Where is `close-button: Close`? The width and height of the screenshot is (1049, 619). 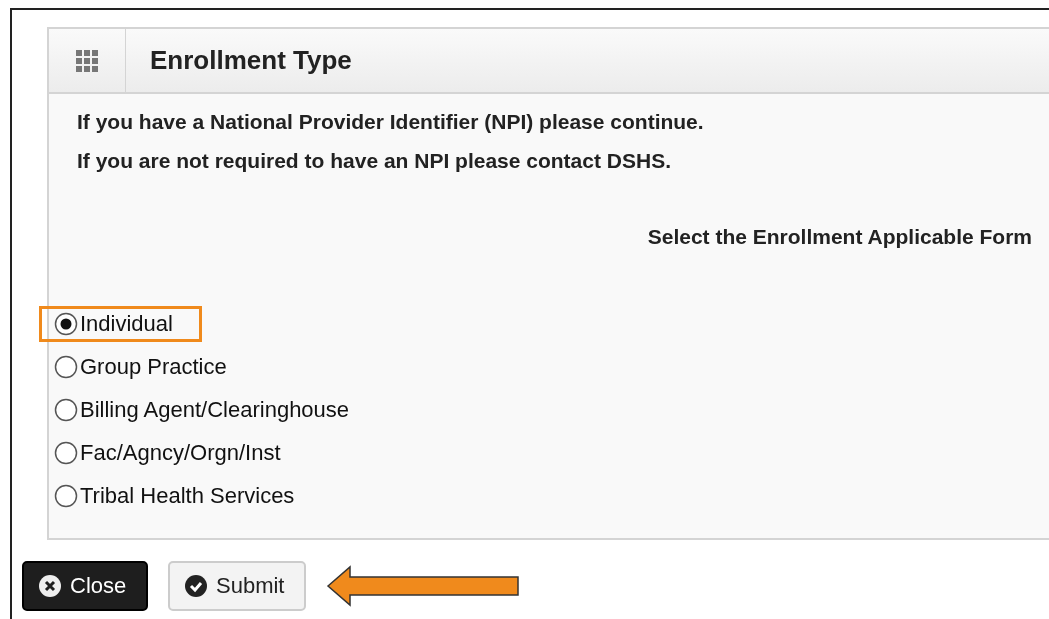 close-button: Close is located at coordinates (85, 586).